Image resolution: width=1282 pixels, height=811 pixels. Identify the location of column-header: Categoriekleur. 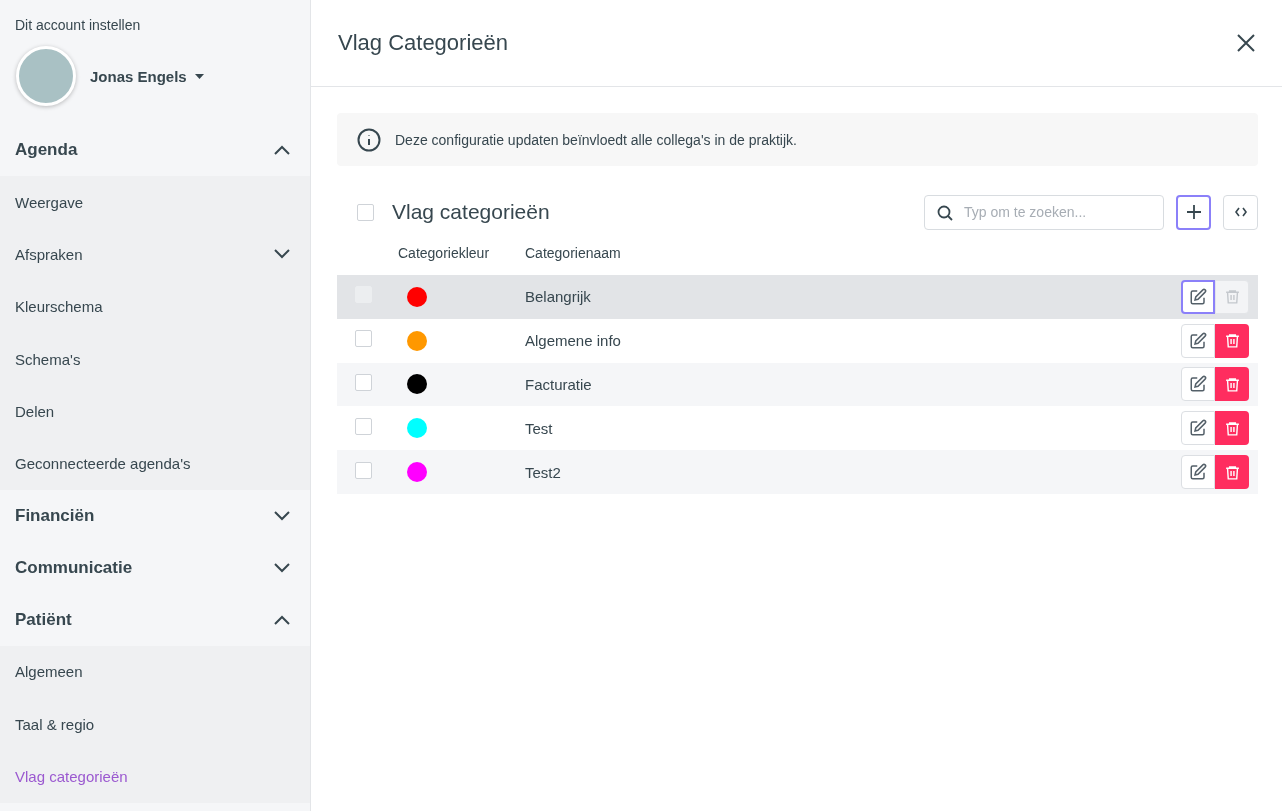
(444, 252).